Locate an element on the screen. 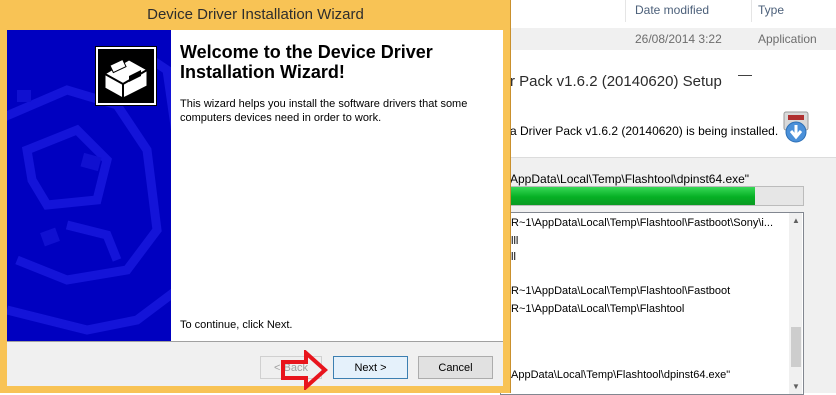  setup-title: r Pack v1.6.2 (20140620) Setup is located at coordinates (616, 81).